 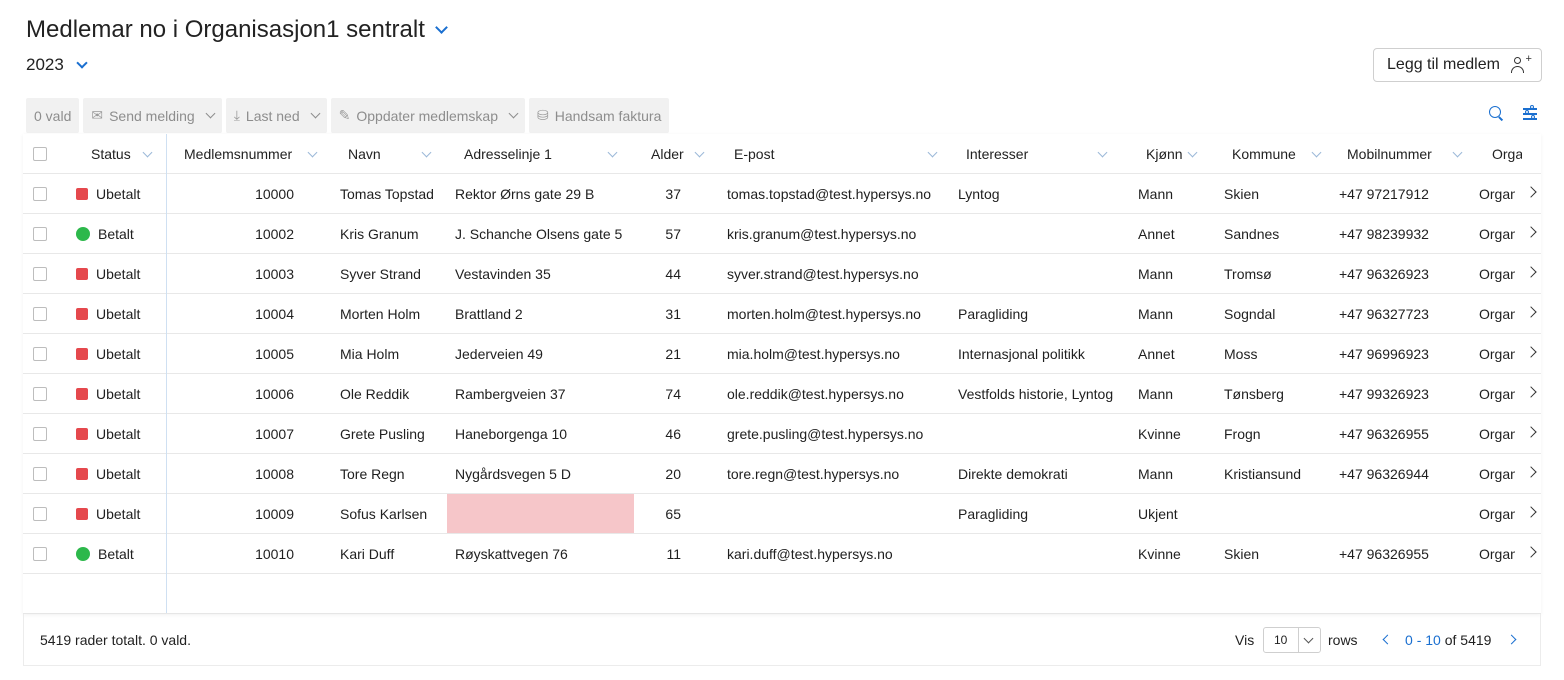 I want to click on column-header-label: Adresselinje 1, so click(x=508, y=154).